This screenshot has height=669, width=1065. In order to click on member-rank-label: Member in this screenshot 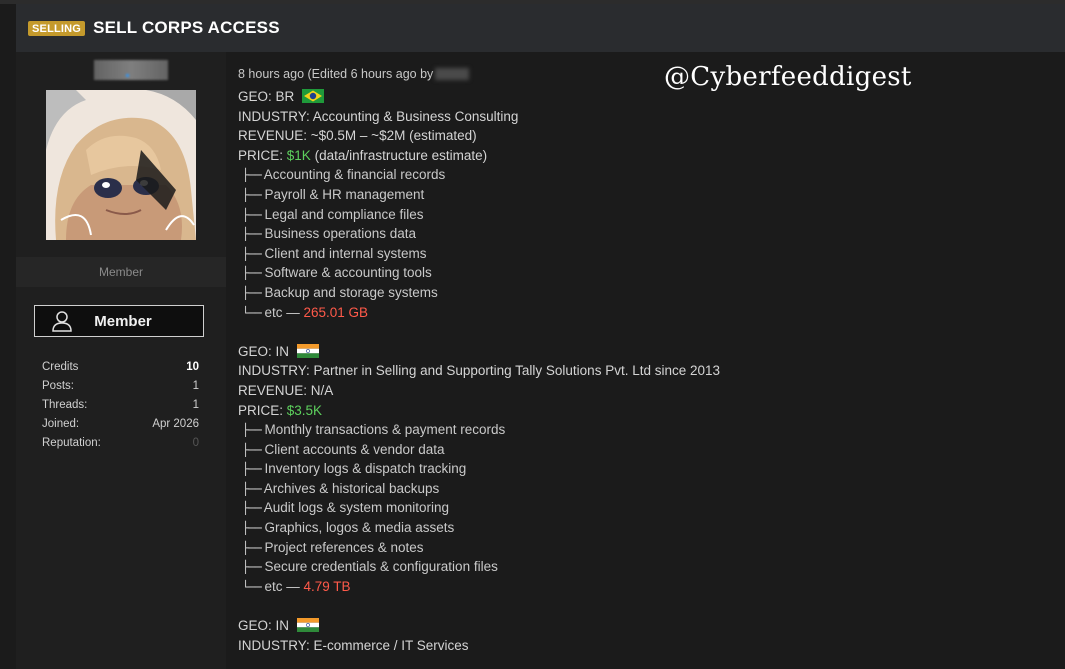, I will do `click(123, 321)`.